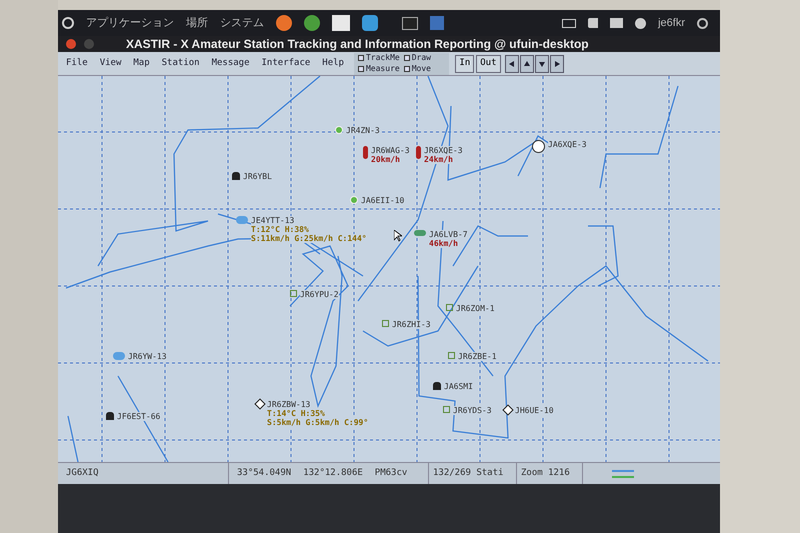  I want to click on station-label: JA6EII-10, so click(382, 200).